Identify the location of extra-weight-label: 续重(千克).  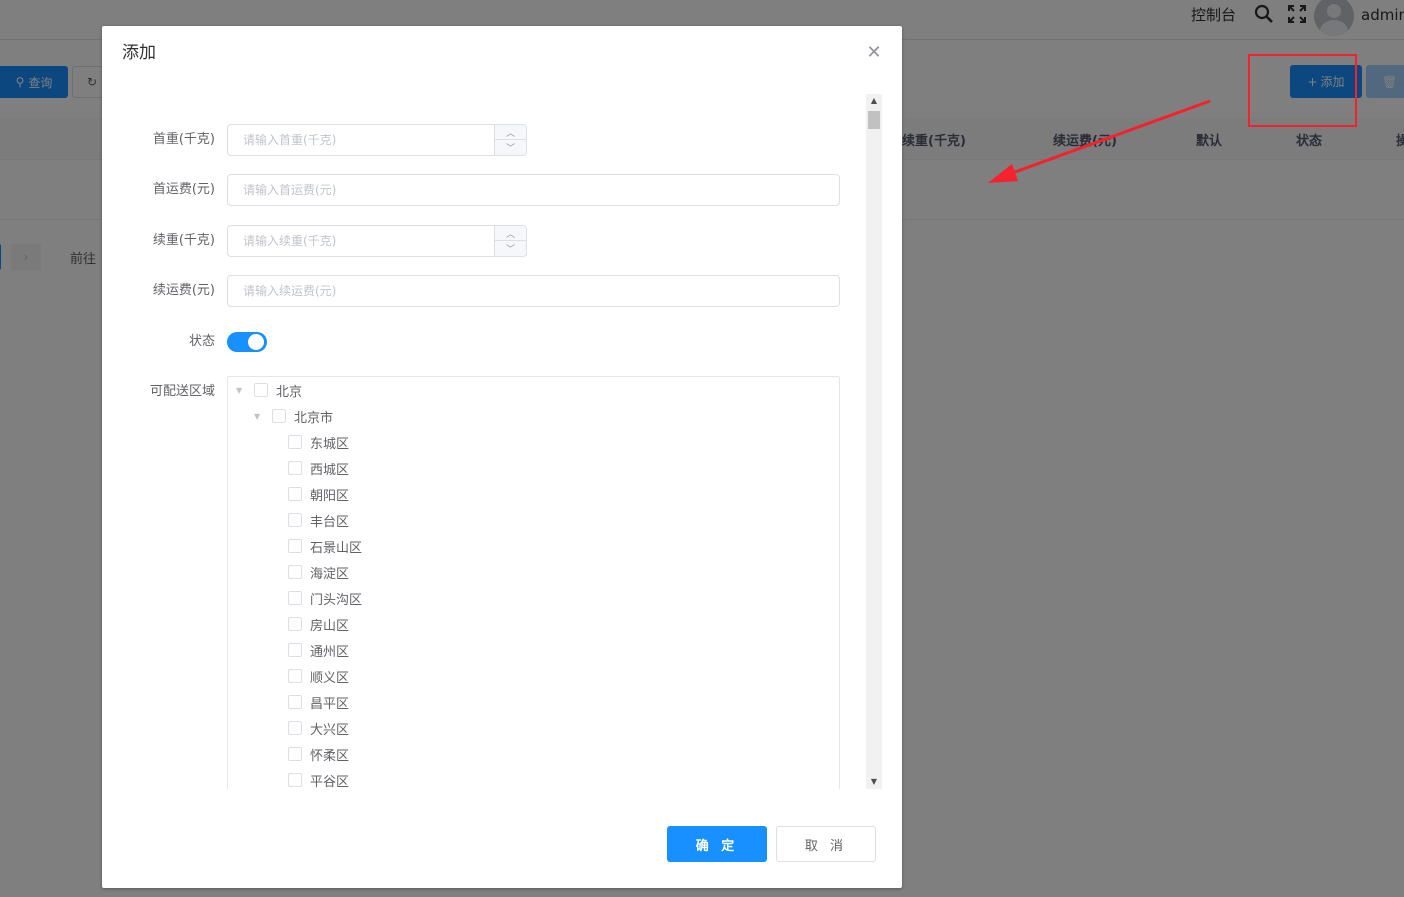
(183, 240).